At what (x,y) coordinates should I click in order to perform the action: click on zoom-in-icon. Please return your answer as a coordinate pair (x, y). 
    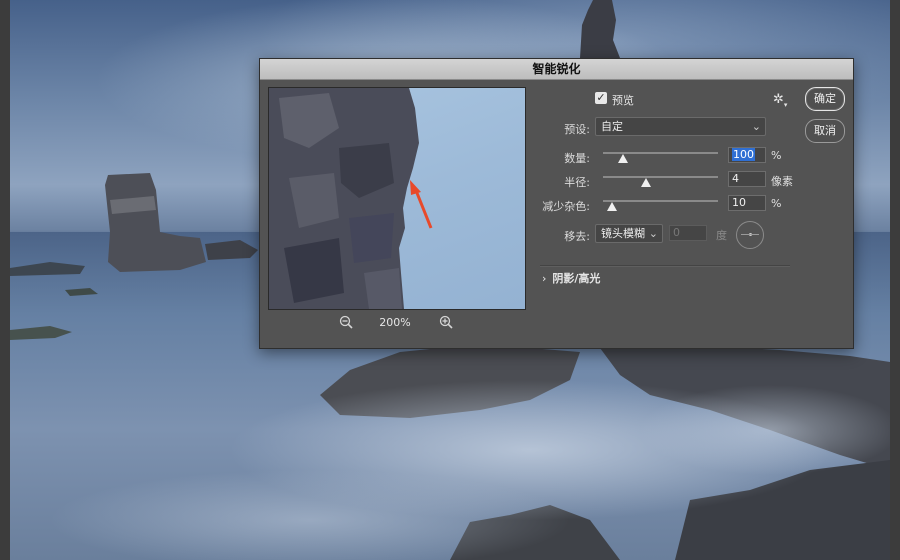
    Looking at the image, I should click on (446, 322).